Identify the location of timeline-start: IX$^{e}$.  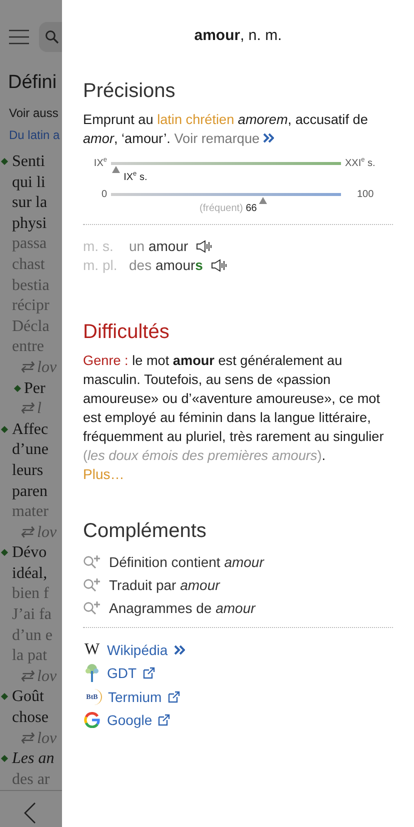
(99, 163).